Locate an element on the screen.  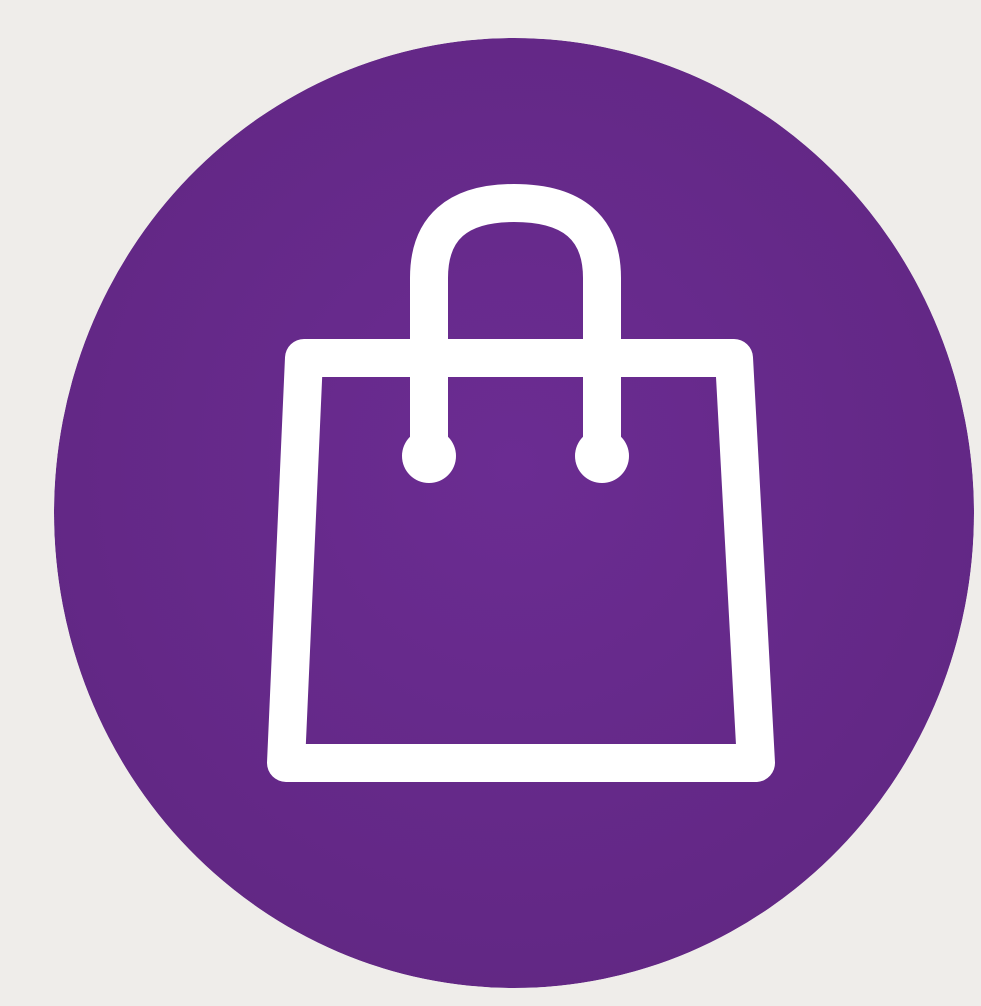
right-handle-knob is located at coordinates (602, 456).